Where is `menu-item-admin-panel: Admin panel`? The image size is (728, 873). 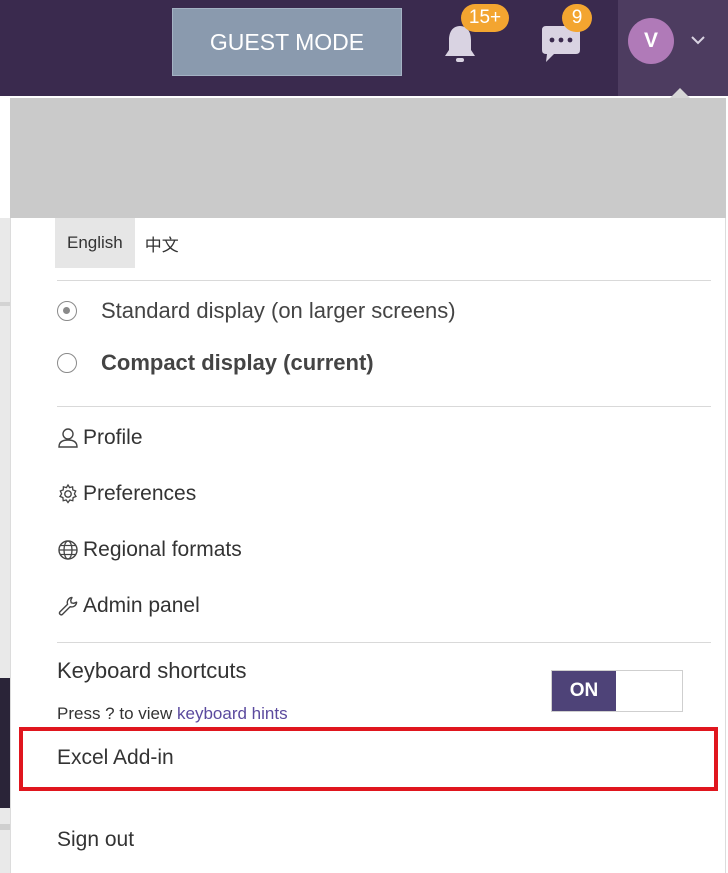
menu-item-admin-panel: Admin panel is located at coordinates (128, 606).